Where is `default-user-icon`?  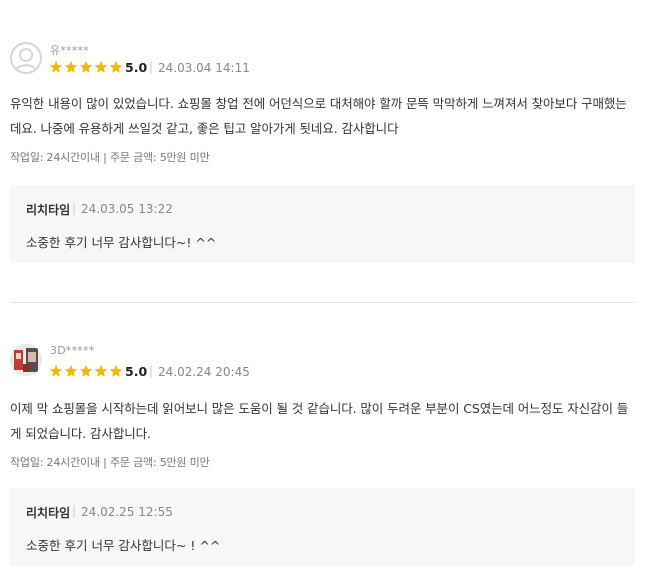
default-user-icon is located at coordinates (26, 60).